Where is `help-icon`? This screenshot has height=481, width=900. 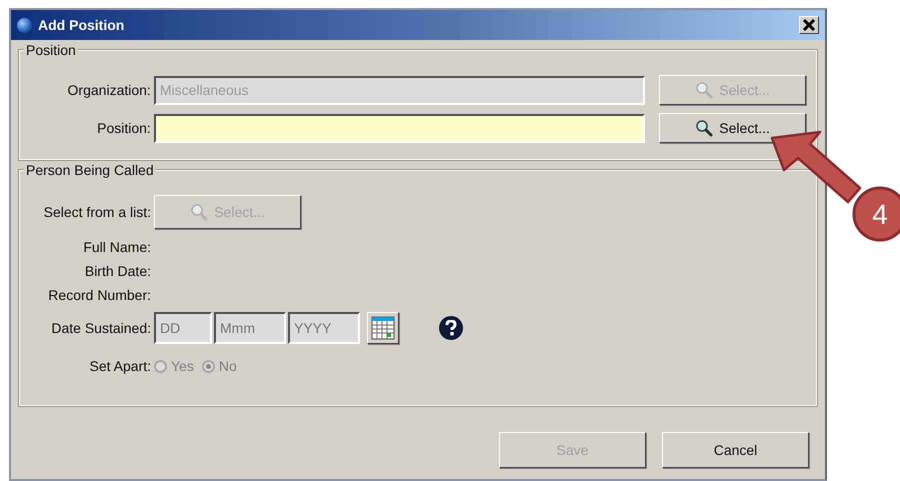 help-icon is located at coordinates (451, 328).